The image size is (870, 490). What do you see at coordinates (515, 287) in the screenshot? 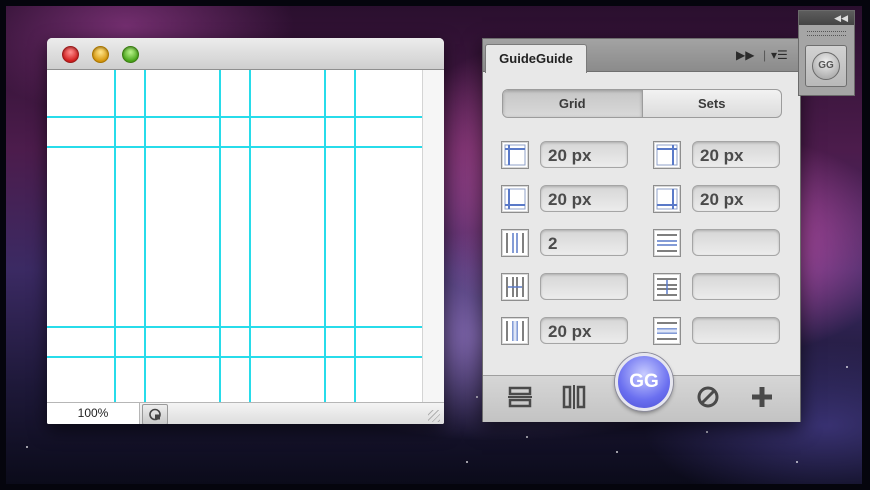
I see `column-gutter-icon` at bounding box center [515, 287].